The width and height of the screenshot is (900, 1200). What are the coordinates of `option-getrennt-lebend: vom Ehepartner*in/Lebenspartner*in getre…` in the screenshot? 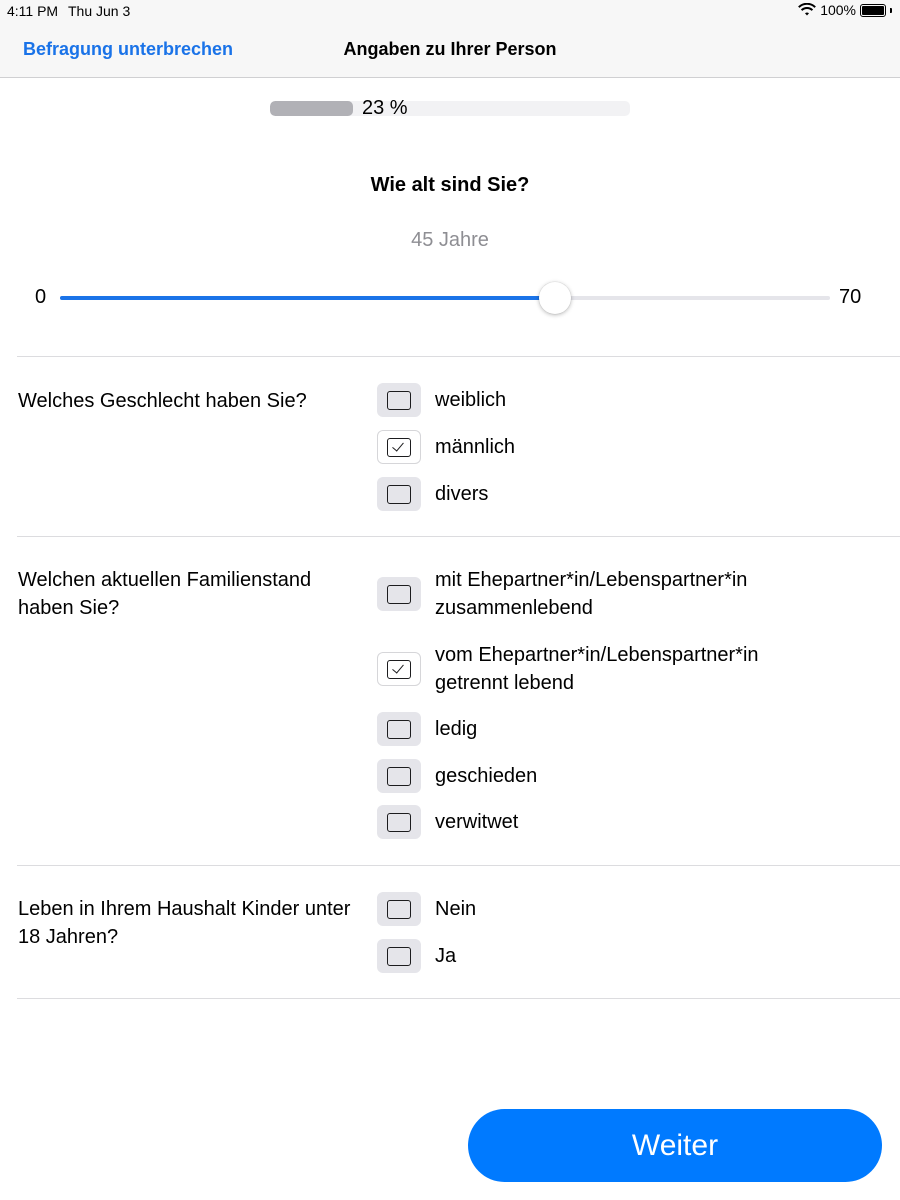 It's located at (627, 669).